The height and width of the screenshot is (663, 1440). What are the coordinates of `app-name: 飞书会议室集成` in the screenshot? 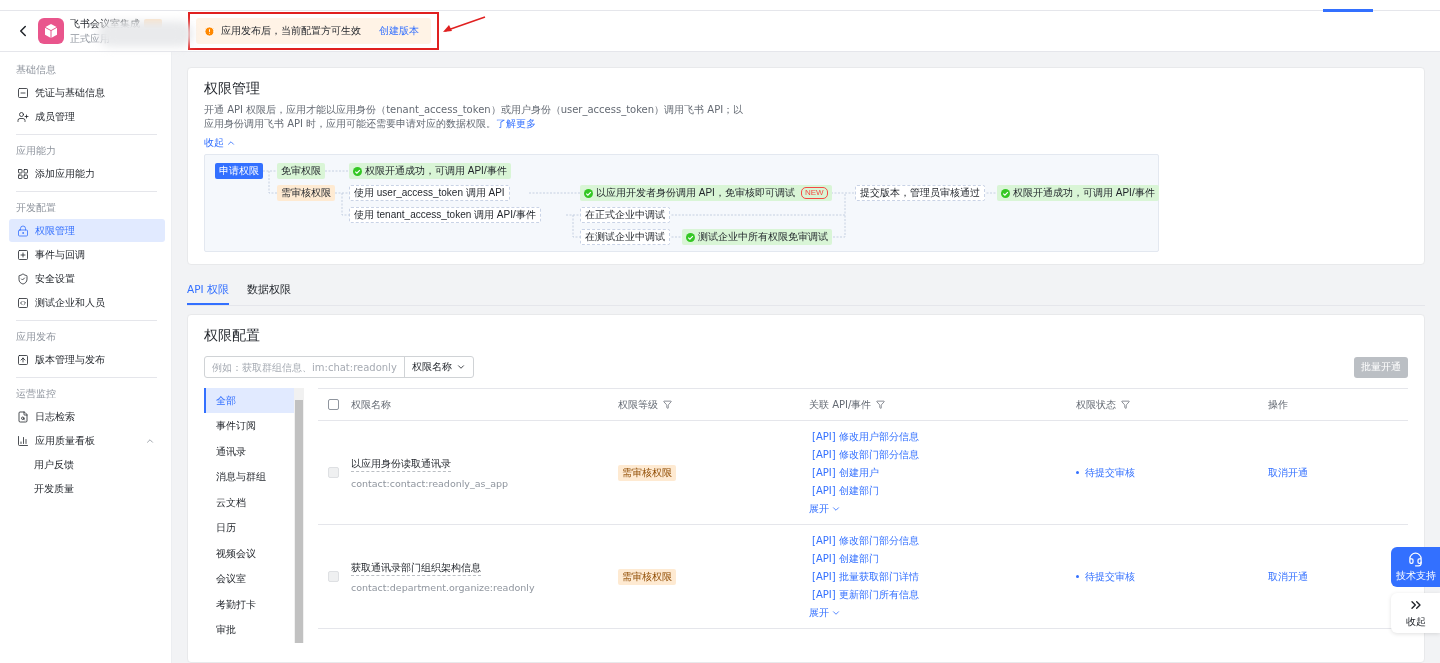 It's located at (105, 23).